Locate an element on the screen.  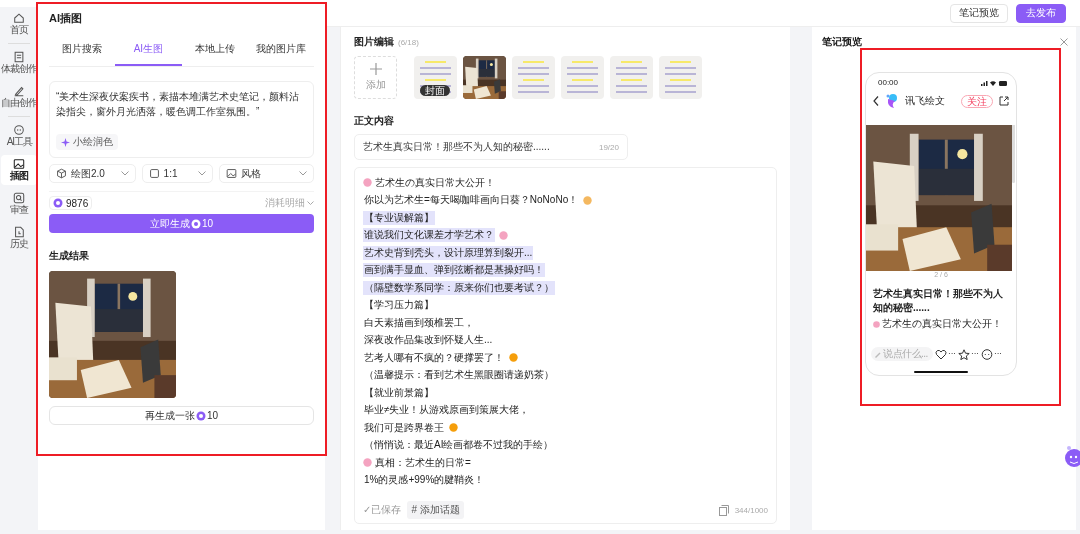
cube-icon is located at coordinates (61, 173).